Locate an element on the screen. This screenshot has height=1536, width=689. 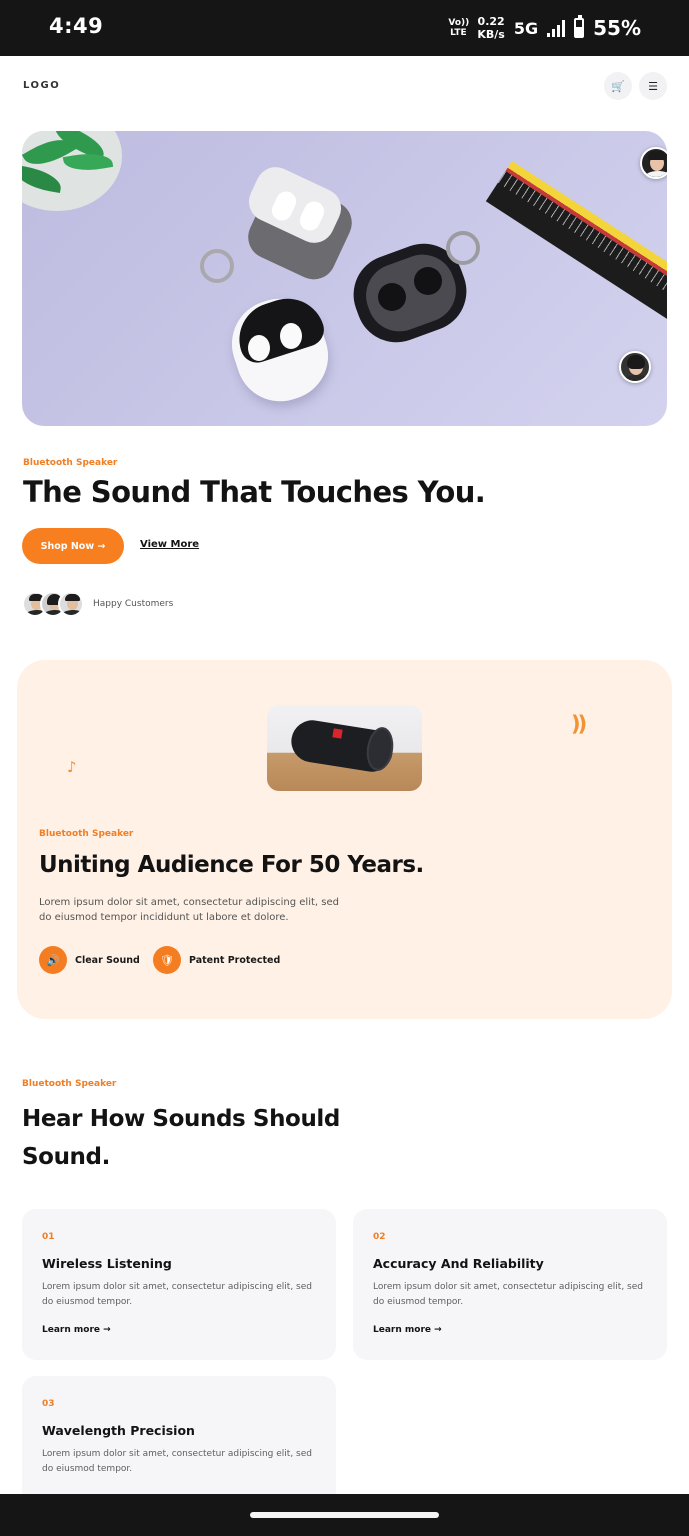
system-nav-bar is located at coordinates (344, 1515).